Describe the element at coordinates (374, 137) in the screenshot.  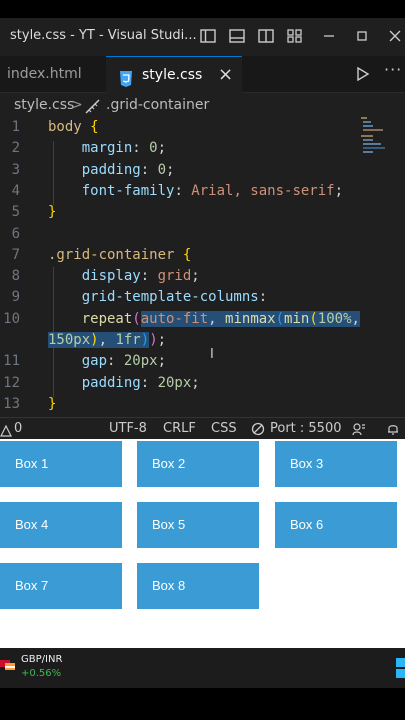
I see `minimap` at that location.